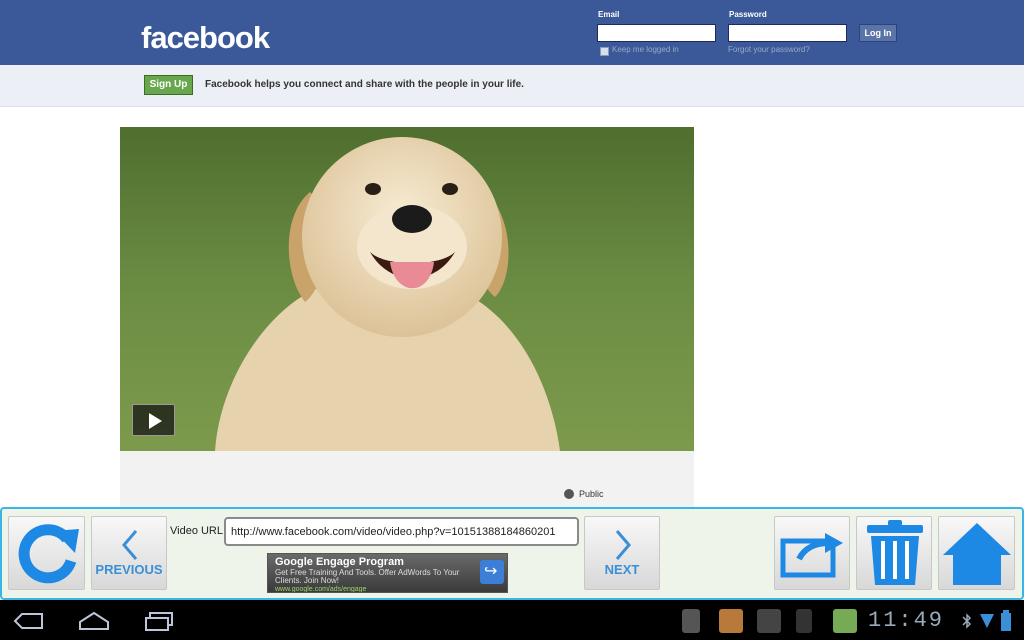 The image size is (1024, 640). I want to click on home-icon, so click(977, 554).